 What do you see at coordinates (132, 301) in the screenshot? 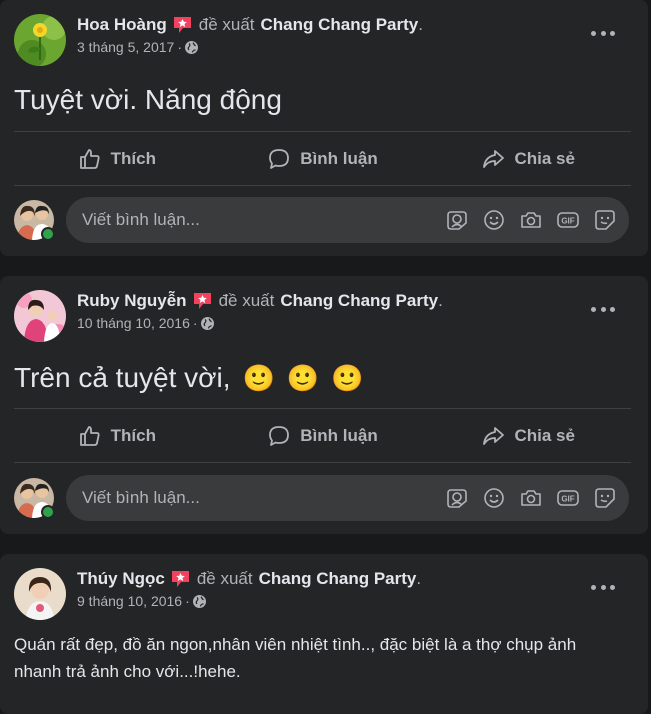
I see `author-name: Ruby Nguyễn` at bounding box center [132, 301].